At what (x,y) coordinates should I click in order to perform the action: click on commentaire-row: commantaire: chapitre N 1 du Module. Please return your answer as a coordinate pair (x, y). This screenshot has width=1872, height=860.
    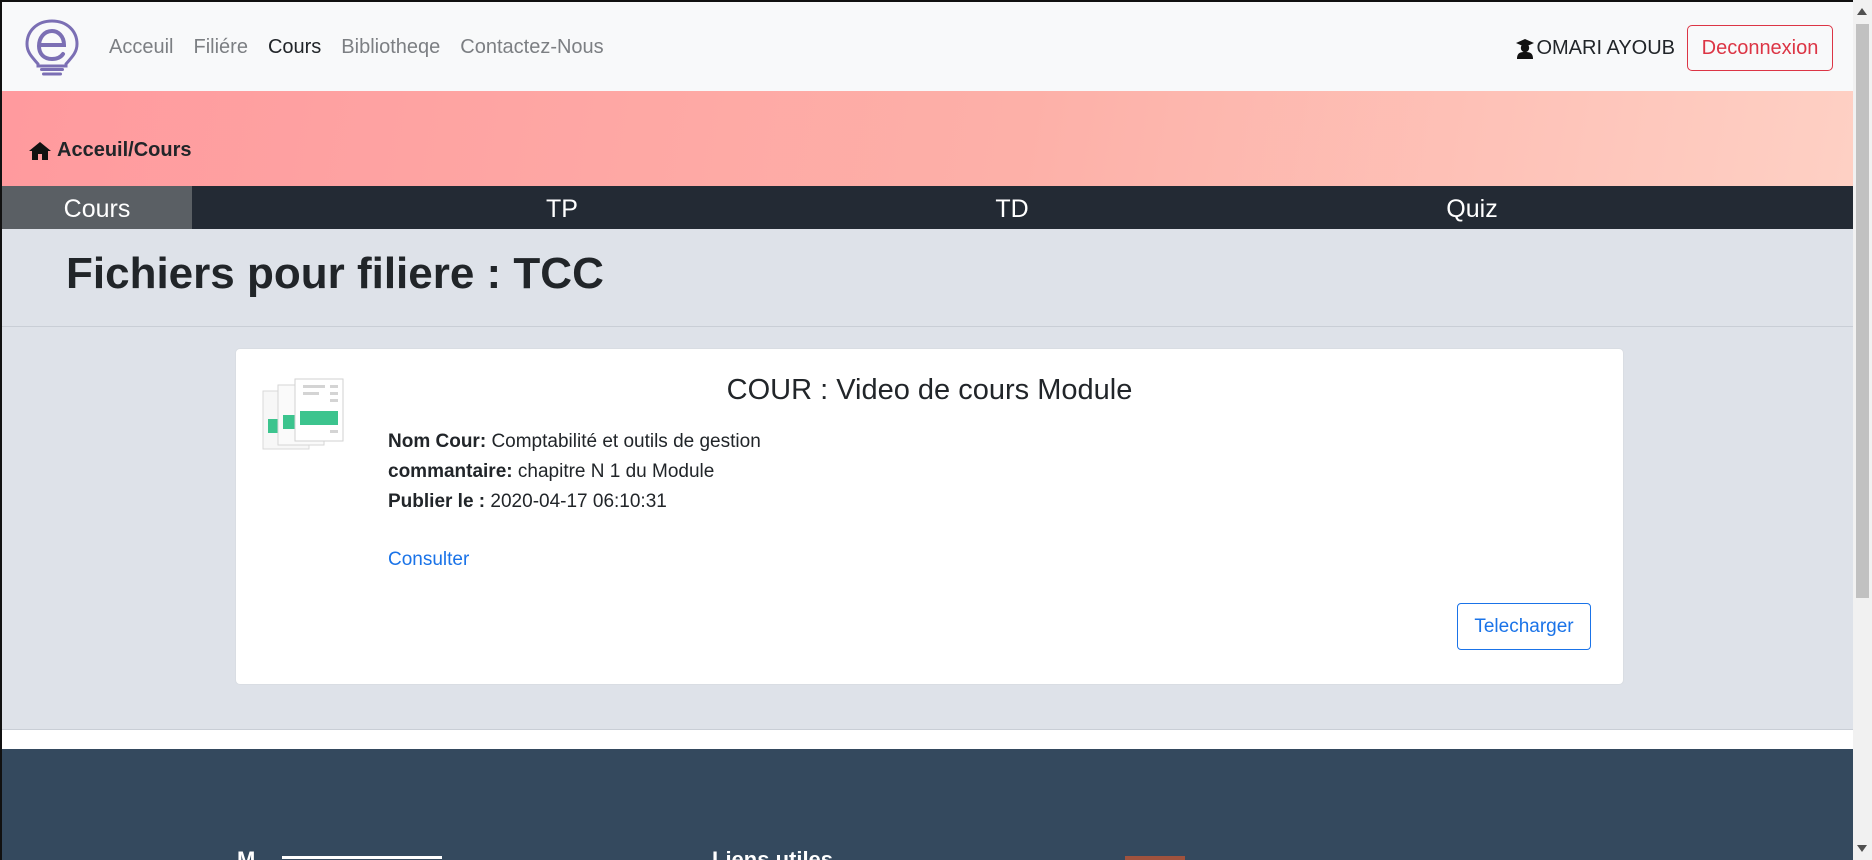
    Looking at the image, I should click on (551, 472).